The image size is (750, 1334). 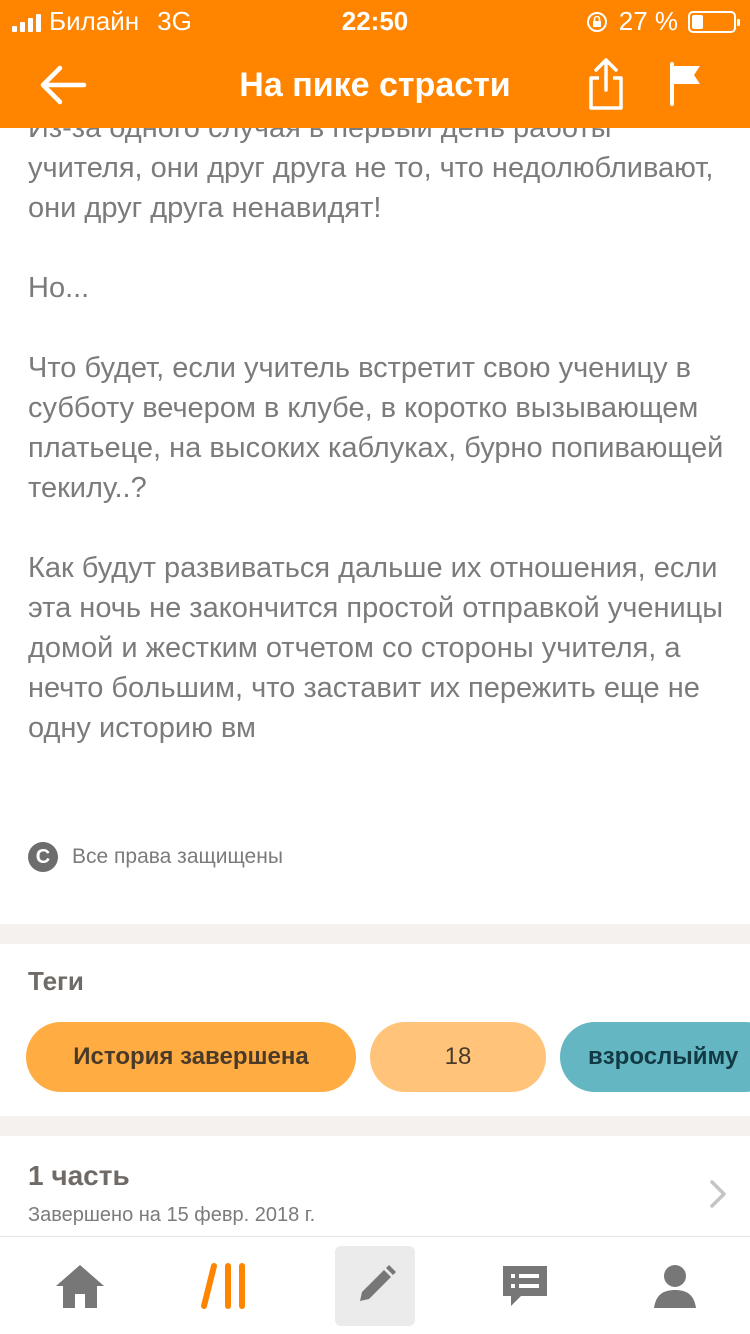 I want to click on tag-adult: взрослыйму, so click(x=655, y=1057).